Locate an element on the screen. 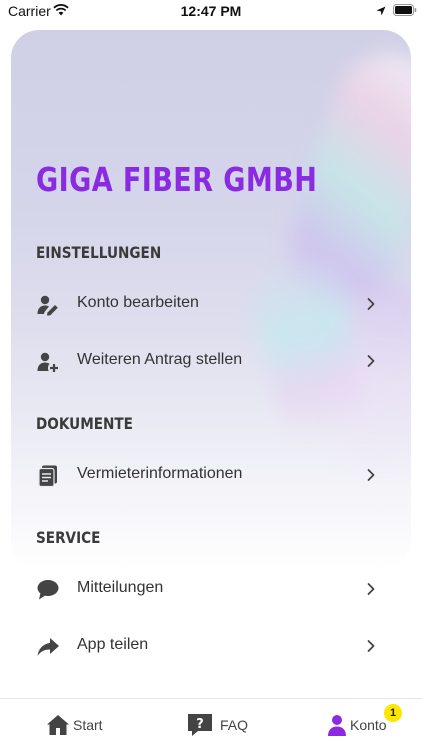 This screenshot has height=750, width=422. menu-item-mitteilungen: Mitteilungen is located at coordinates (211, 589).